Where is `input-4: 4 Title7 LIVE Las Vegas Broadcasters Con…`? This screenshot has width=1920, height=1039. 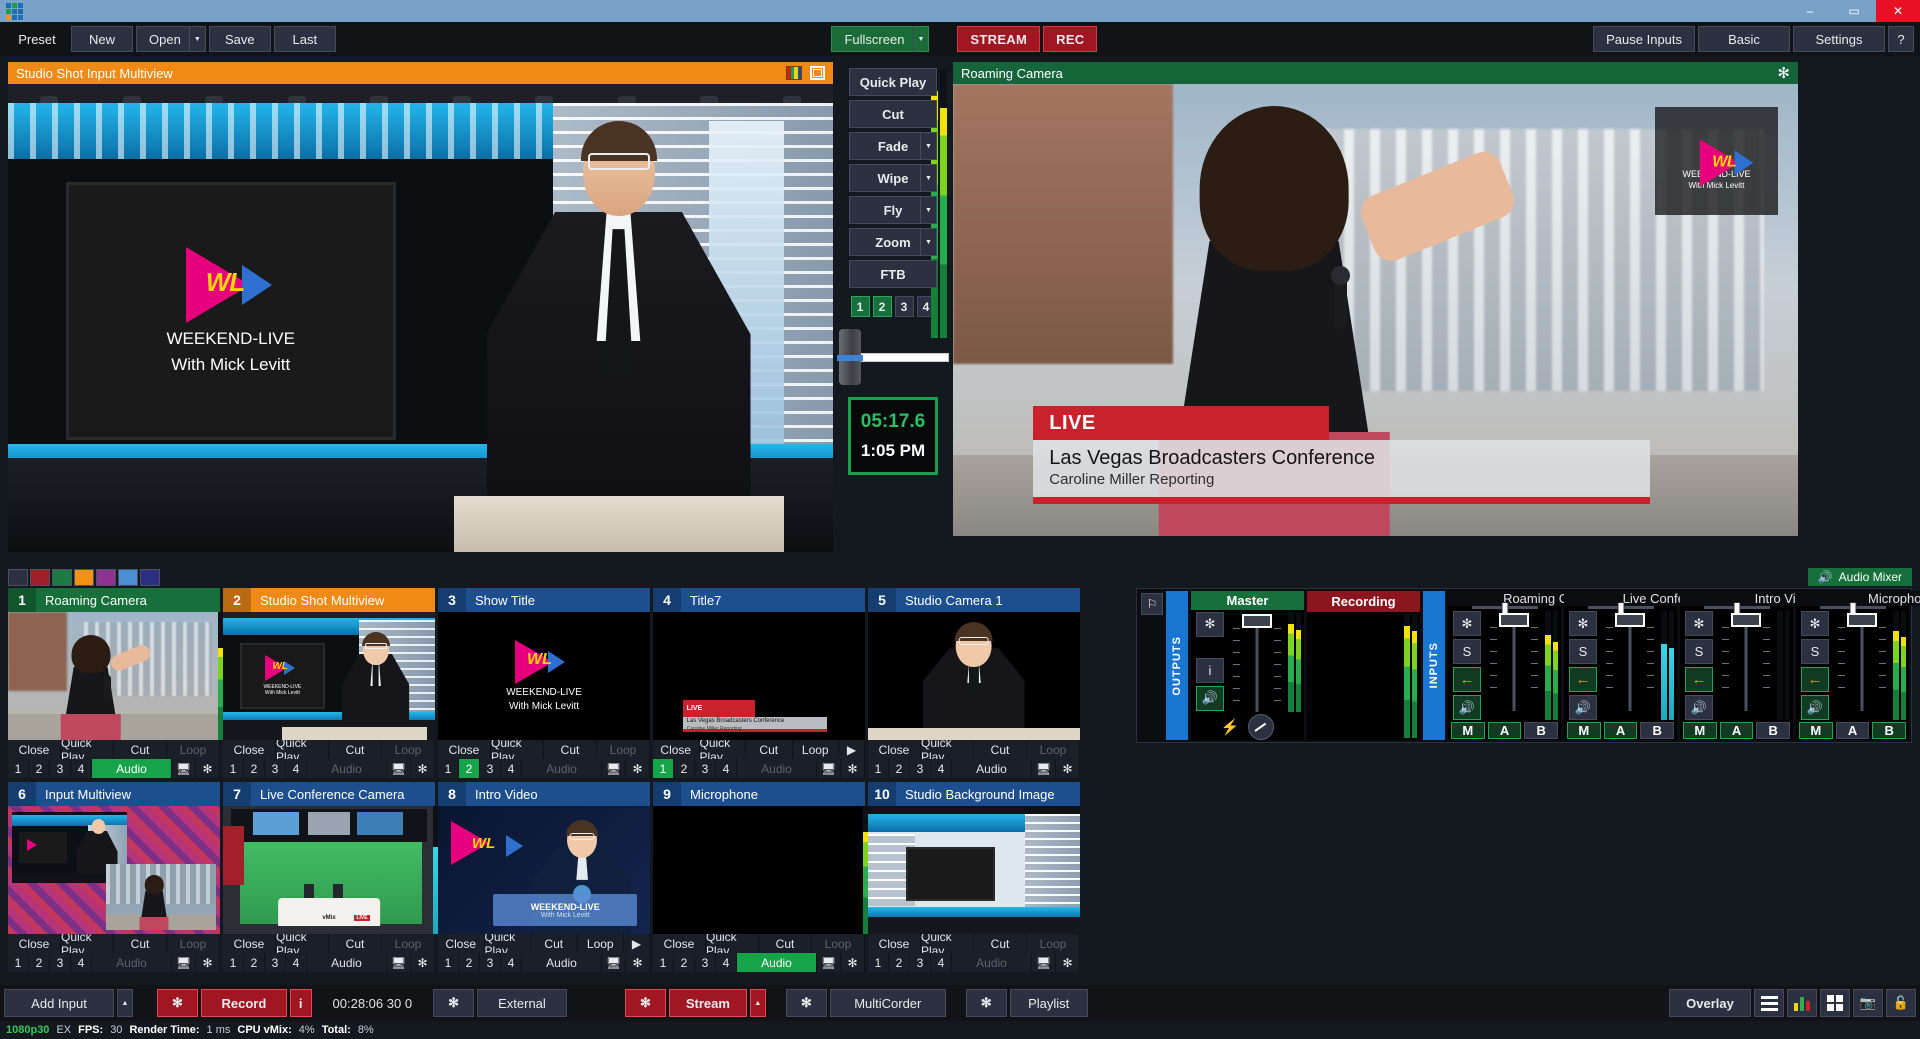
input-4: 4 Title7 LIVE Las Vegas Broadcasters Con… is located at coordinates (759, 683).